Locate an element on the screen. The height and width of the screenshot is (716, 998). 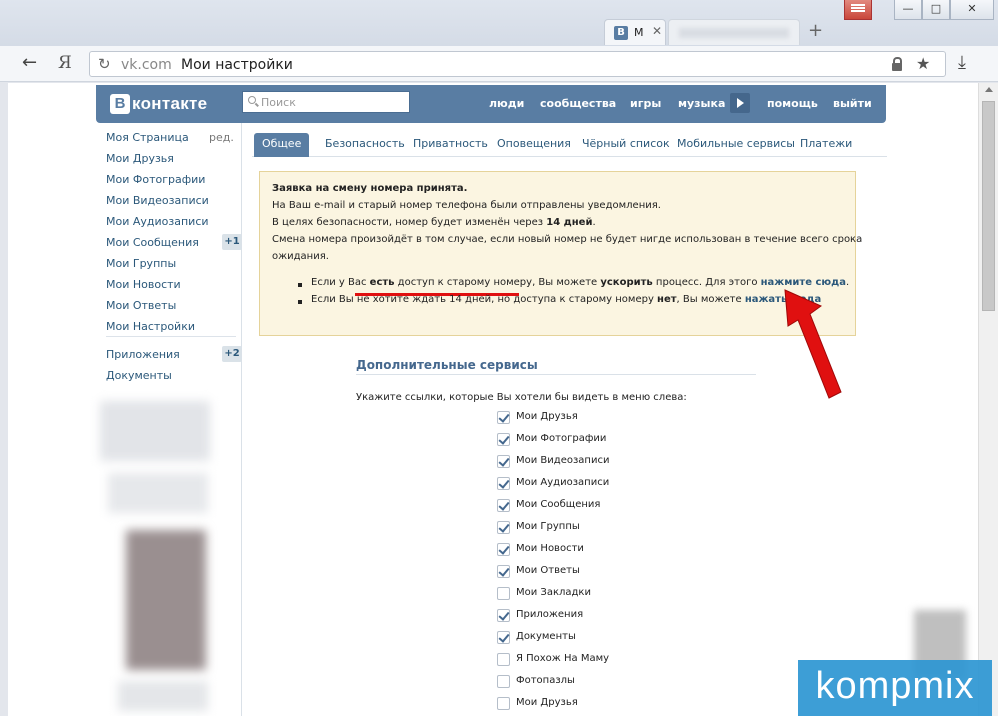
vk-logo-text: контакте is located at coordinates (170, 103).